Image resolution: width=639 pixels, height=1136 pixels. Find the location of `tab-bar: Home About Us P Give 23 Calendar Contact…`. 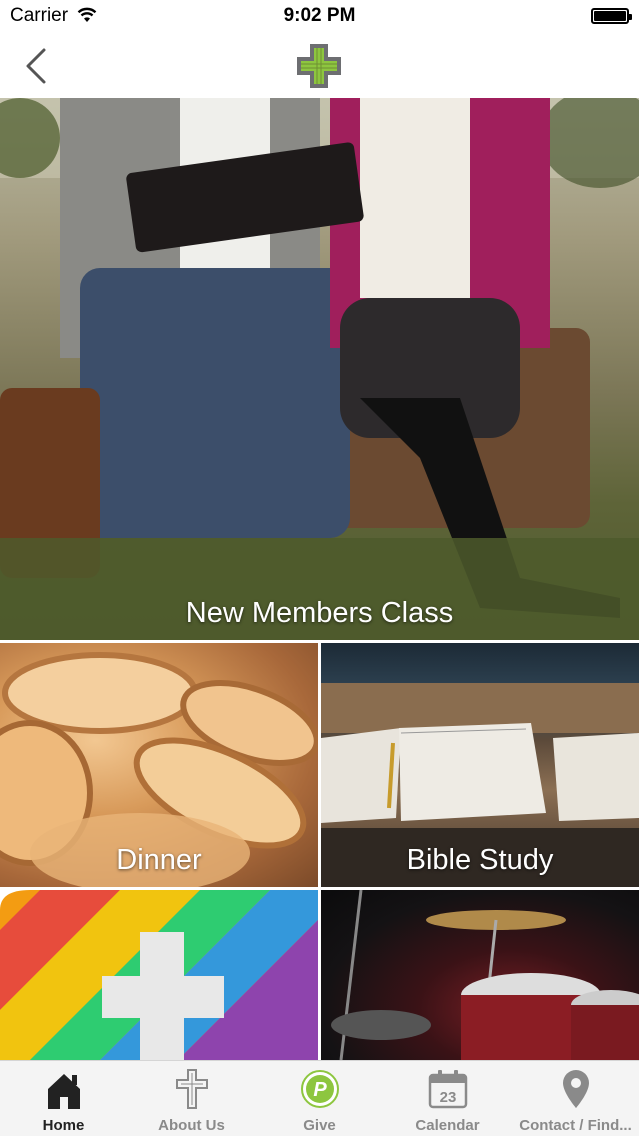

tab-bar: Home About Us P Give 23 Calendar Contact… is located at coordinates (319, 1098).